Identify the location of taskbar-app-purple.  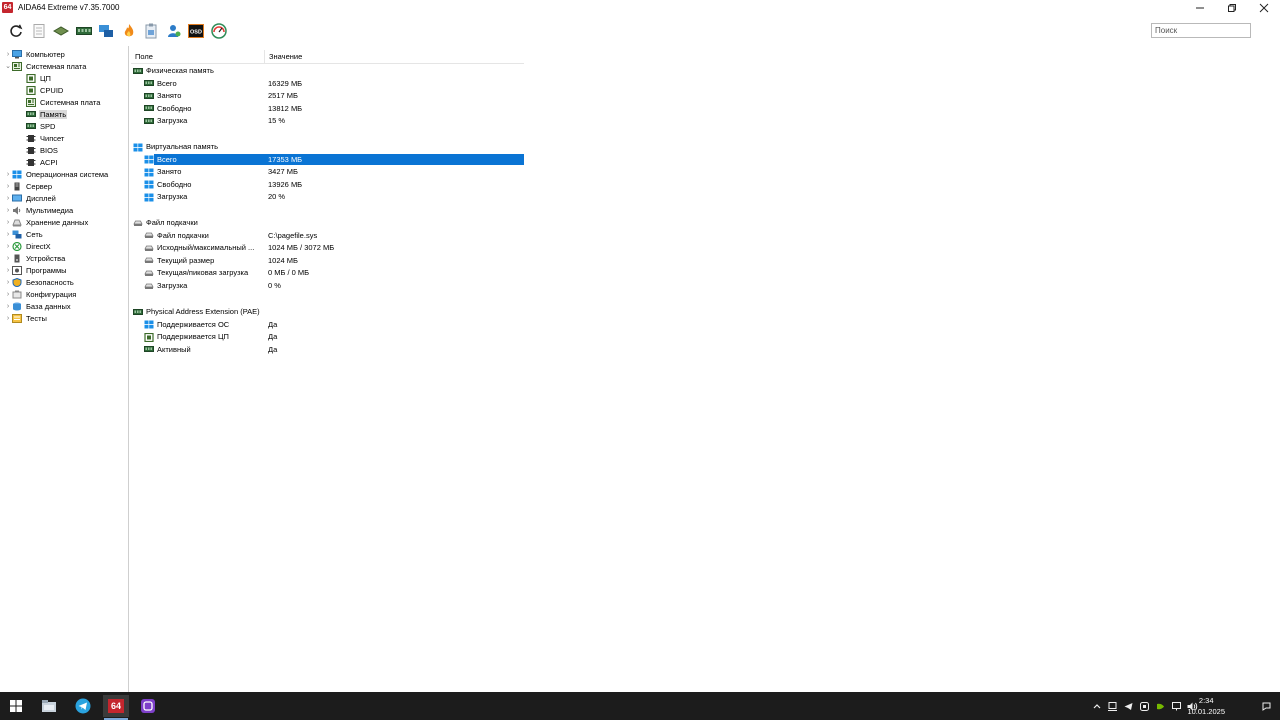
(148, 706).